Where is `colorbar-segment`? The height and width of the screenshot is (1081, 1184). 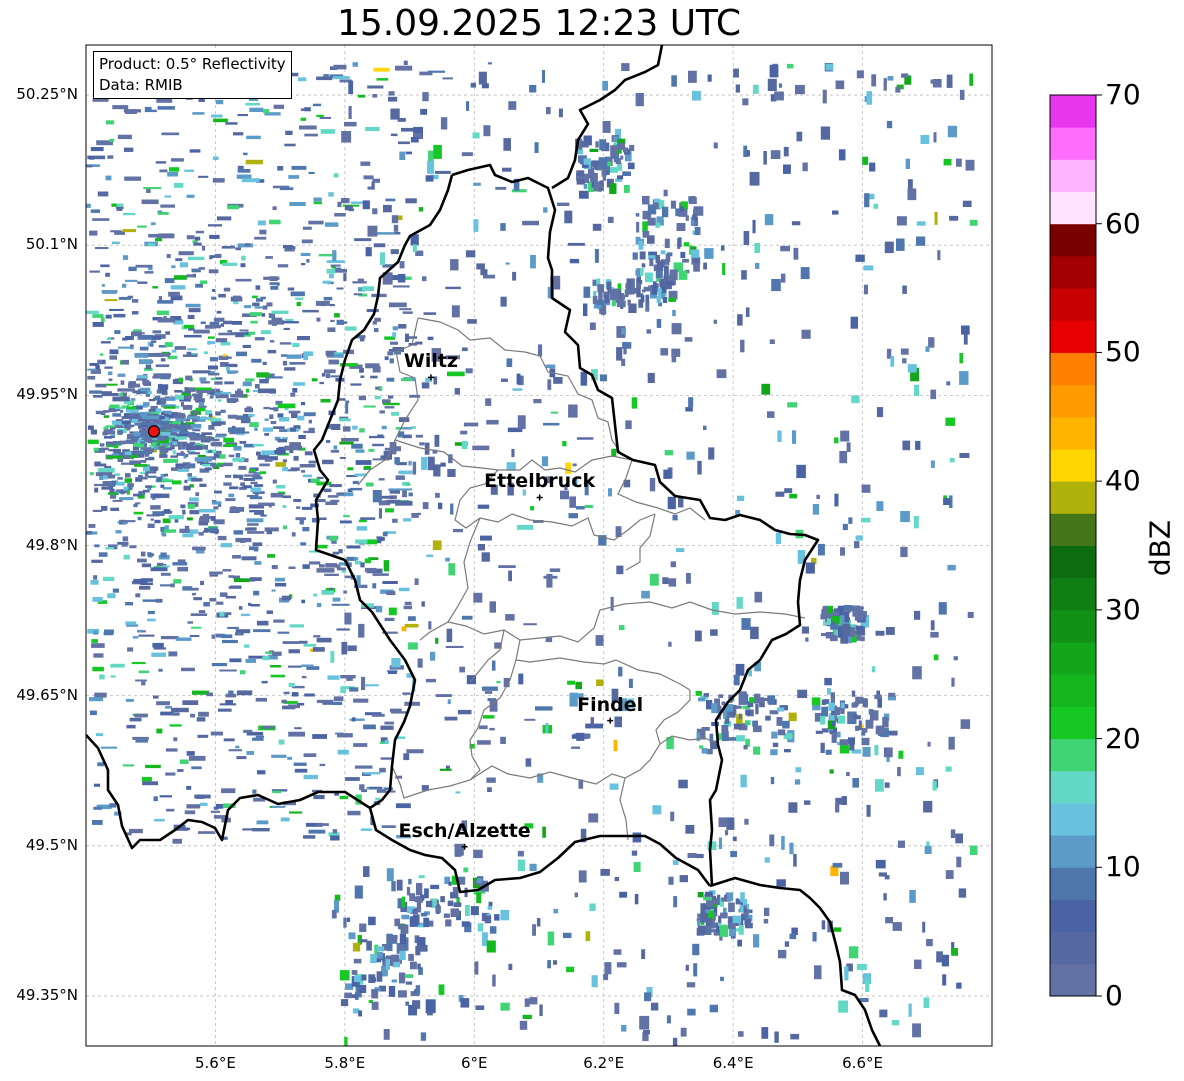 colorbar-segment is located at coordinates (1073, 851).